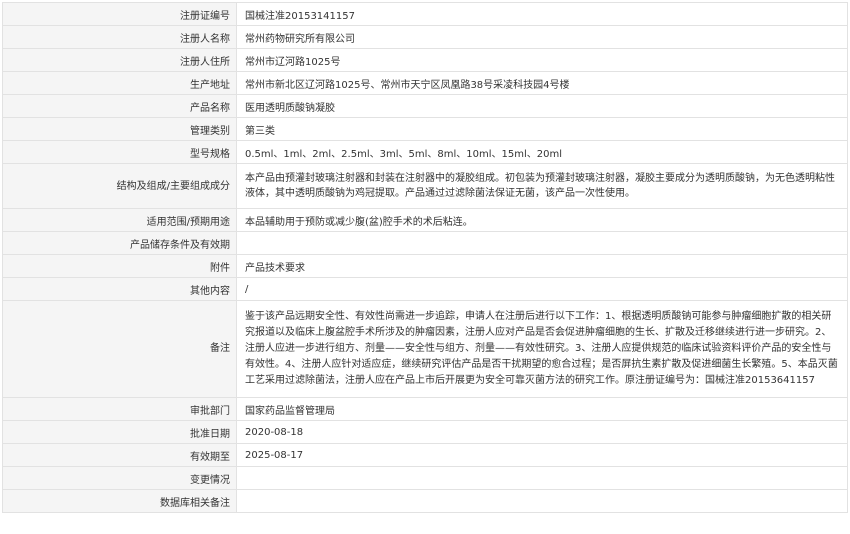 The width and height of the screenshot is (850, 534). I want to click on field-label: 管理类别, so click(119, 129).